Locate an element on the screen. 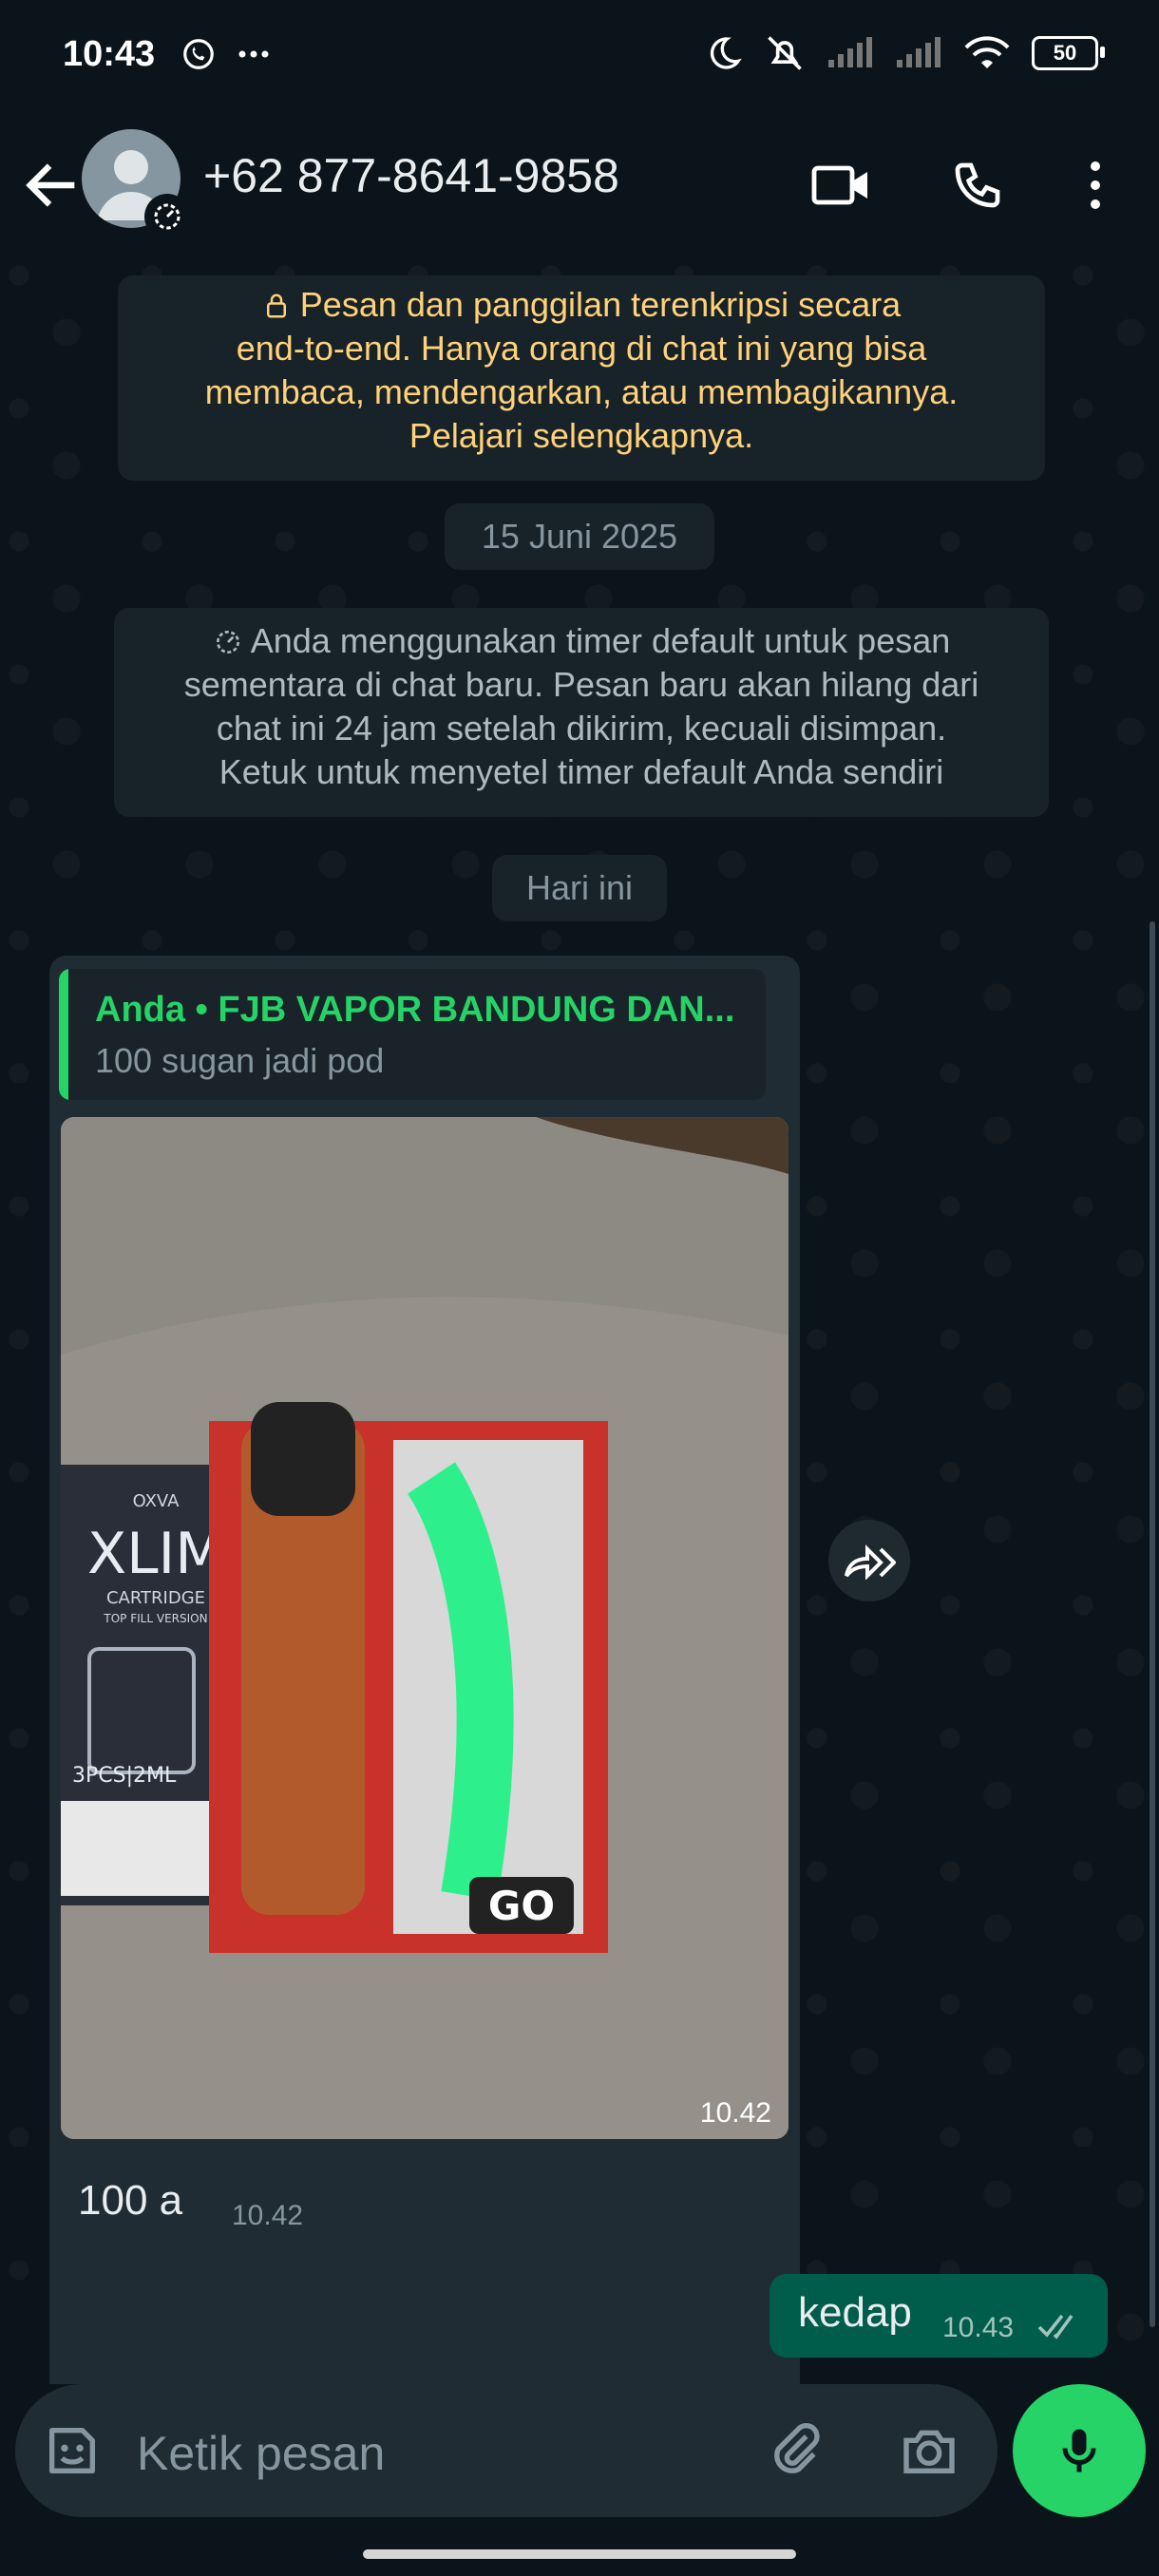 The height and width of the screenshot is (2576, 1159). status-right-icons: 50 is located at coordinates (905, 53).